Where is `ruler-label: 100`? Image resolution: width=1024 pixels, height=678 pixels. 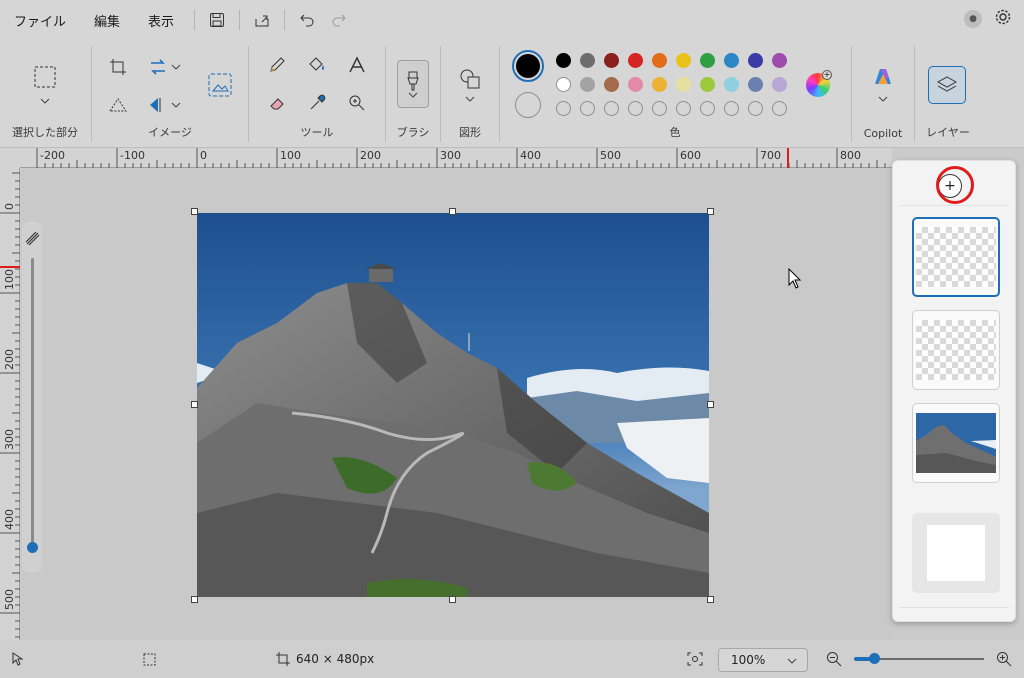
ruler-label: 100 is located at coordinates (290, 155).